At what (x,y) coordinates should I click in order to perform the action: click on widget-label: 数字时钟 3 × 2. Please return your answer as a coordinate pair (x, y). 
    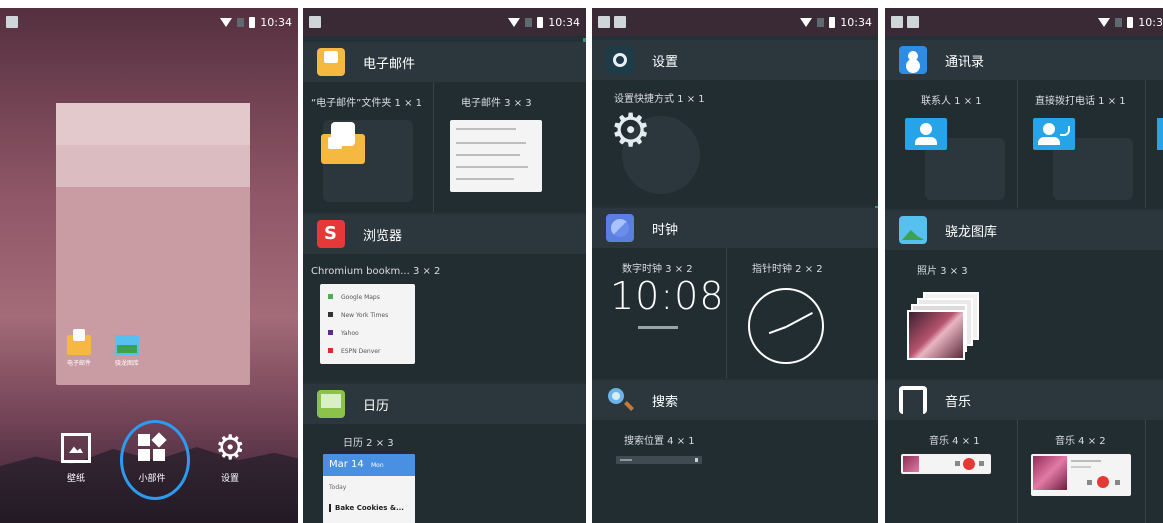
    Looking at the image, I should click on (657, 269).